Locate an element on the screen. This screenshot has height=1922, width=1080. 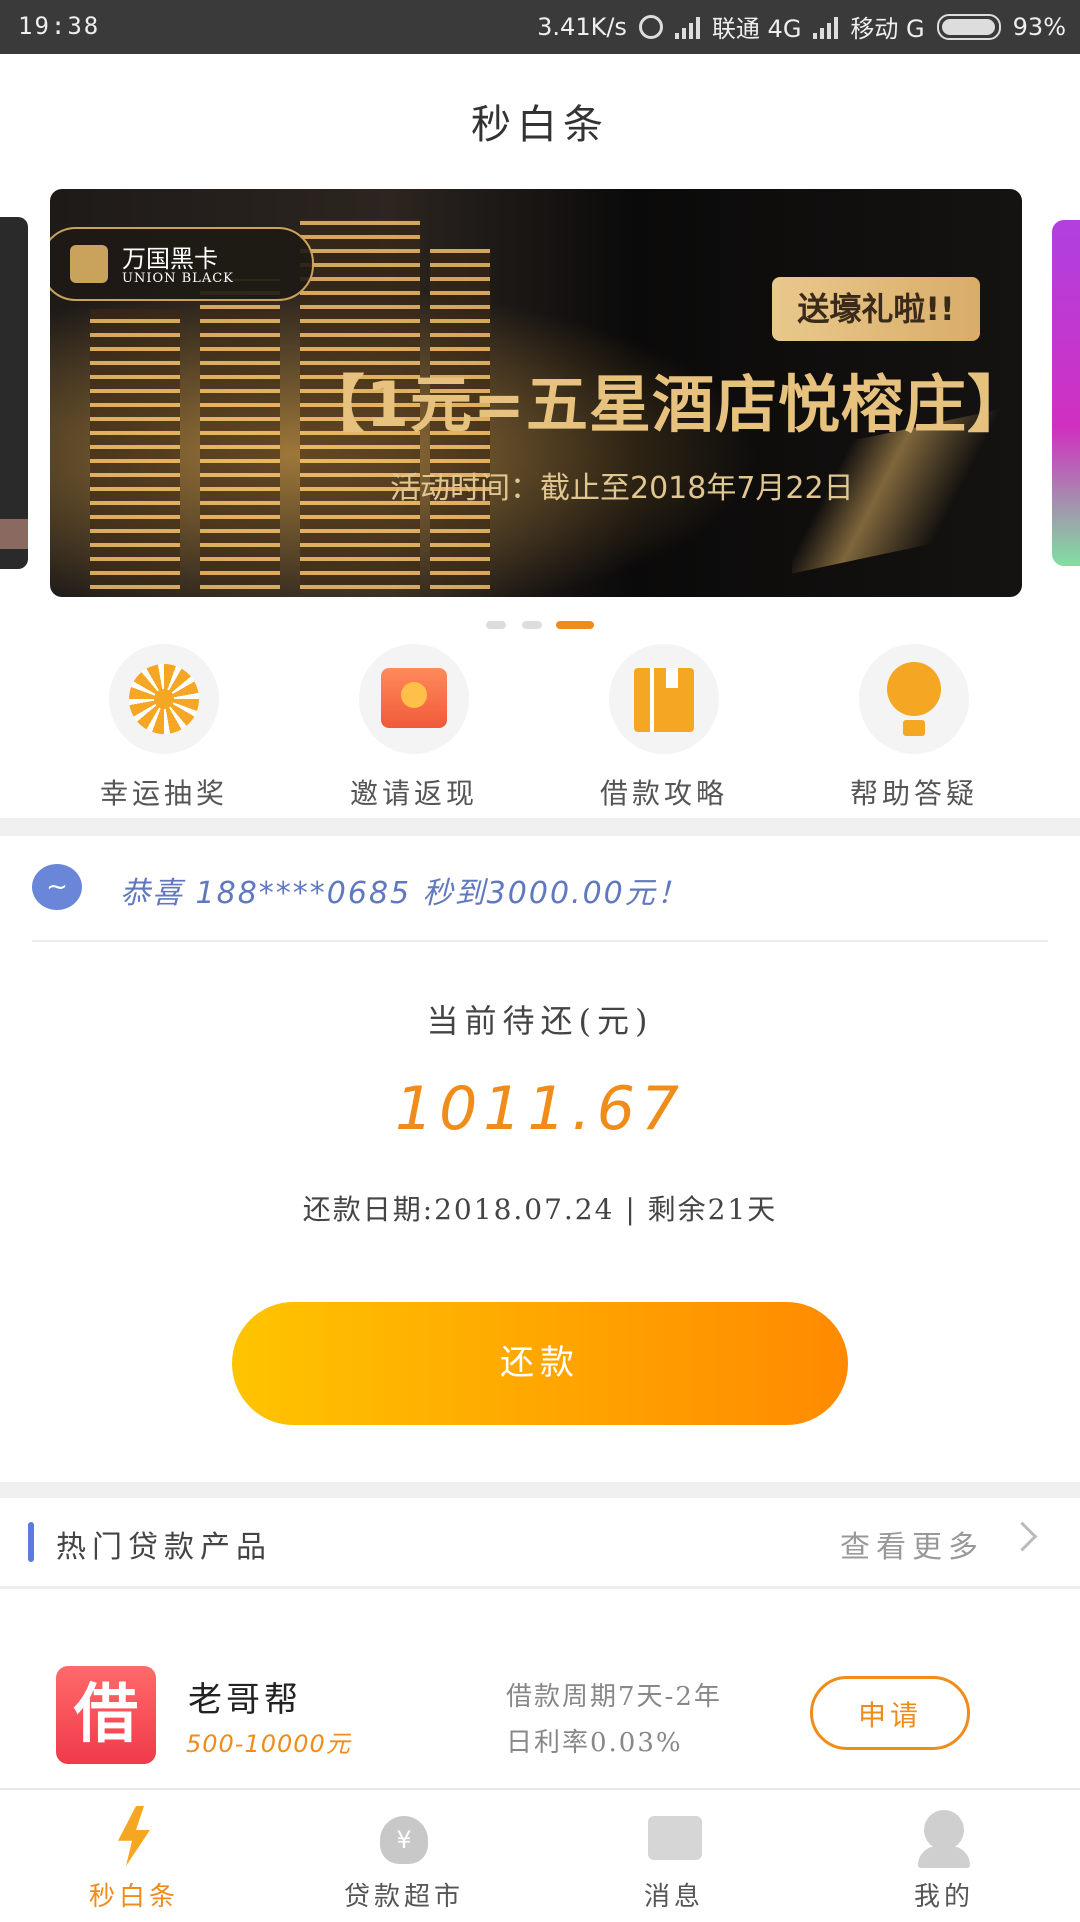
tab-label: 我的 is located at coordinates (943, 1897).